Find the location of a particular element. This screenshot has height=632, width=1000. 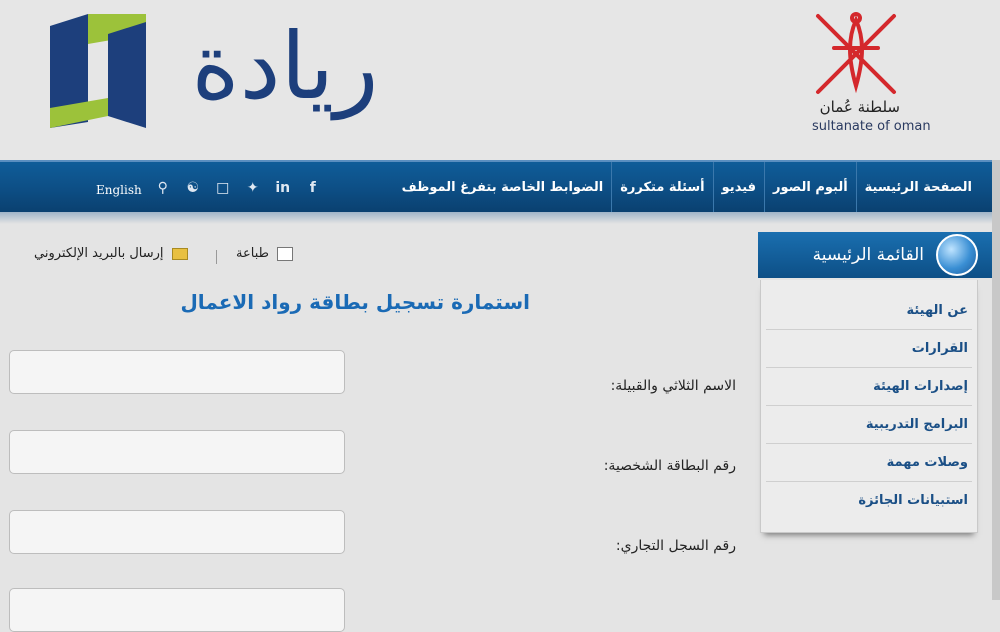

full-name-input is located at coordinates (177, 372).